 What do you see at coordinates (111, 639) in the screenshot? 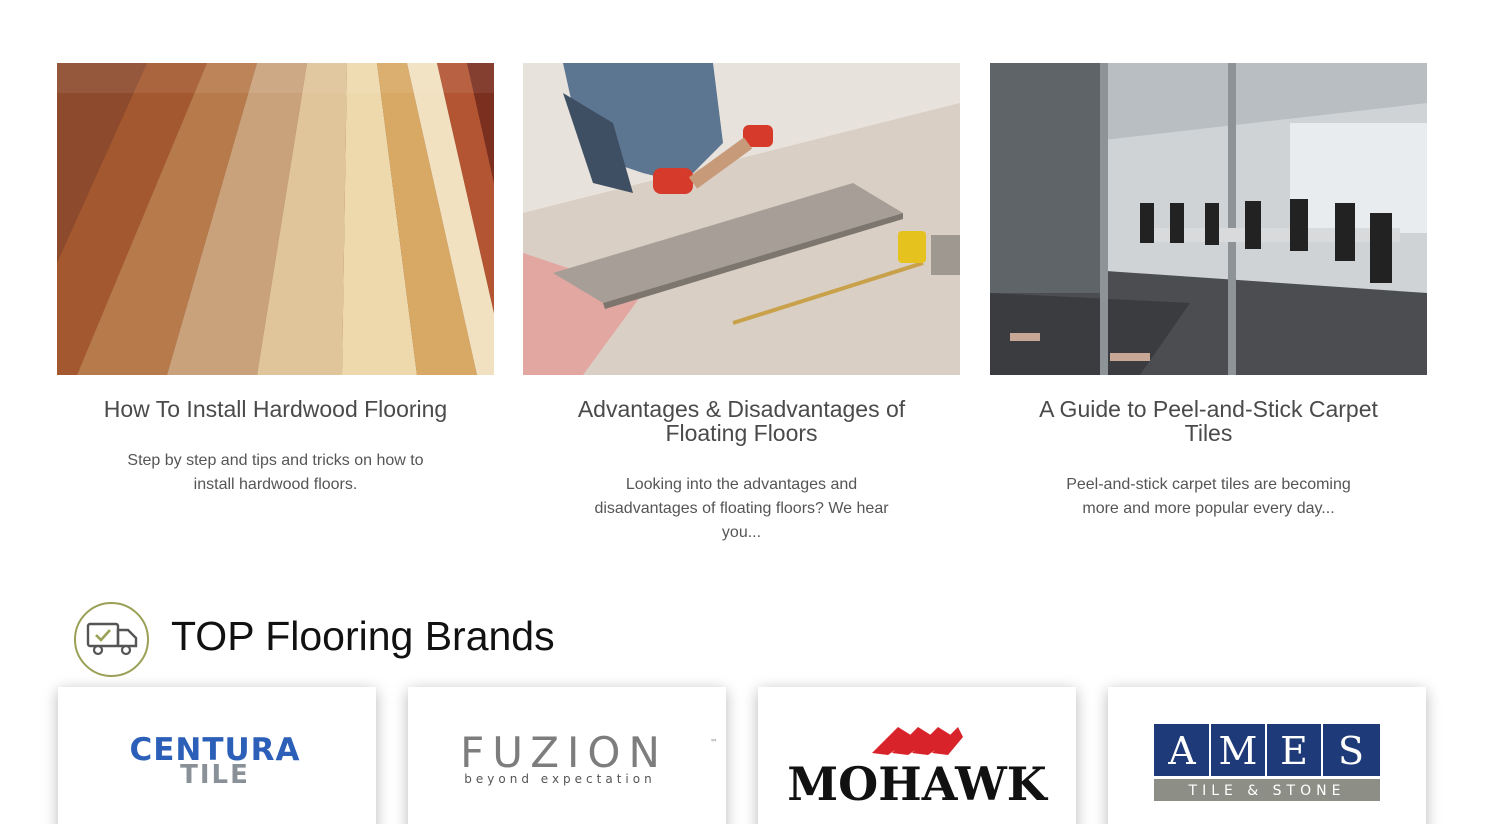
I see `delivery-truck-icon` at bounding box center [111, 639].